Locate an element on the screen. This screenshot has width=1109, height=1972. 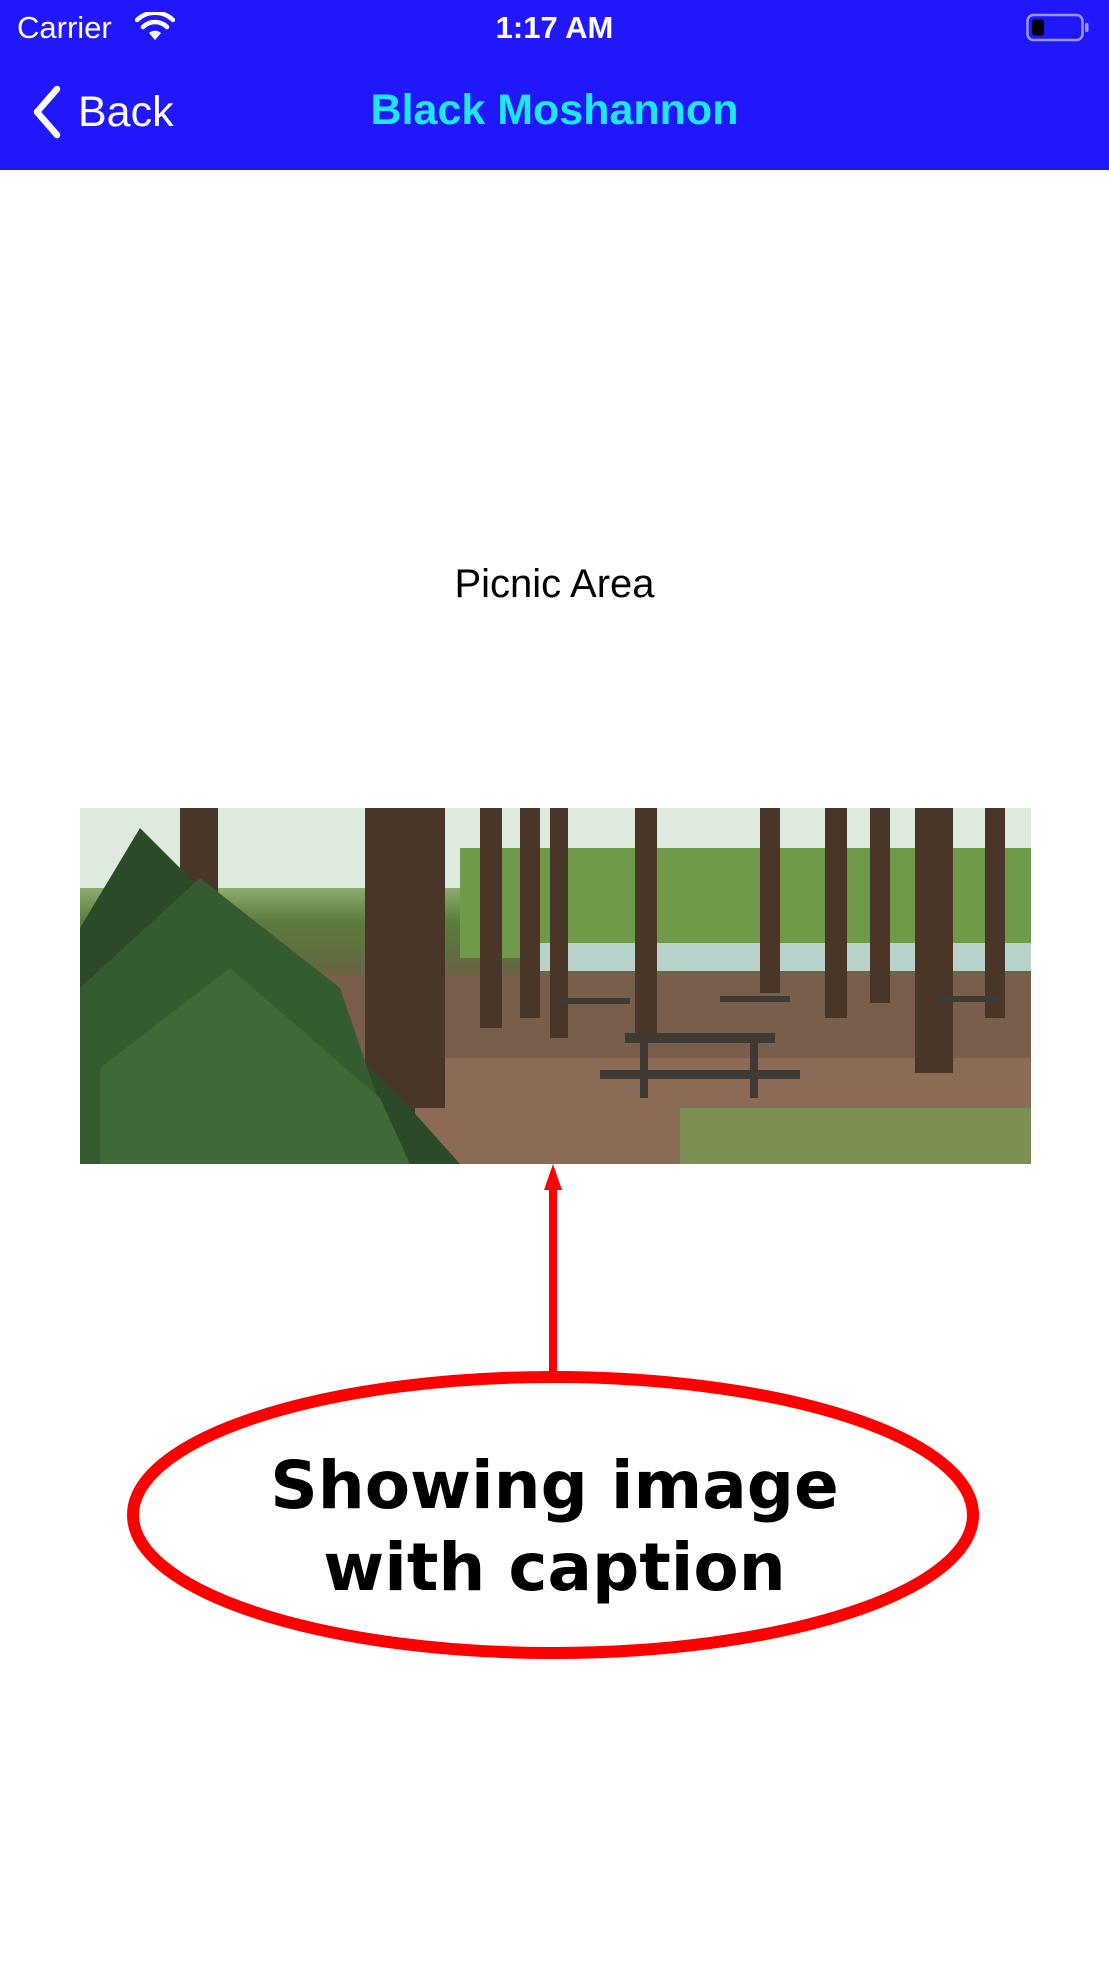
battery-icon is located at coordinates (1057, 27).